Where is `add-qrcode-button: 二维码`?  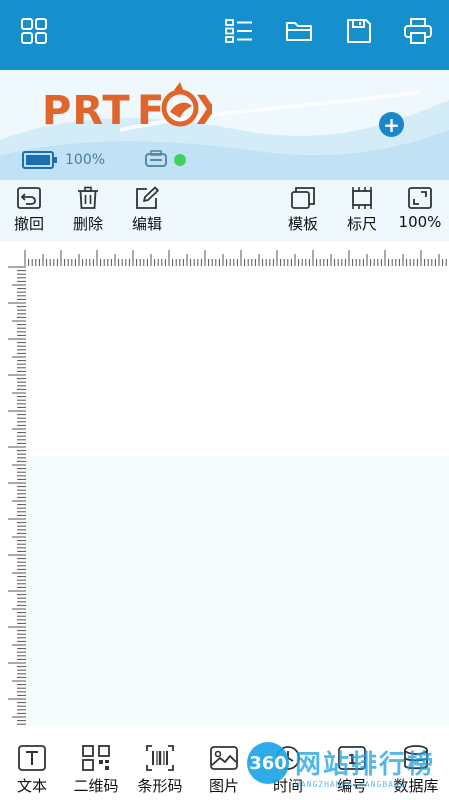 add-qrcode-button: 二维码 is located at coordinates (96, 770).